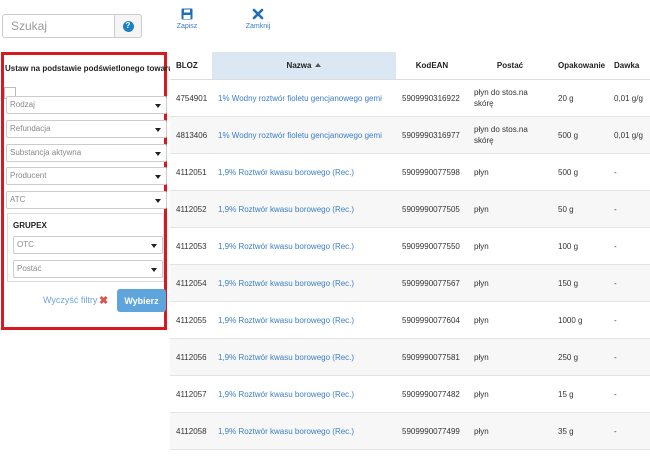  What do you see at coordinates (191, 172) in the screenshot?
I see `cell-bloz: 4112051` at bounding box center [191, 172].